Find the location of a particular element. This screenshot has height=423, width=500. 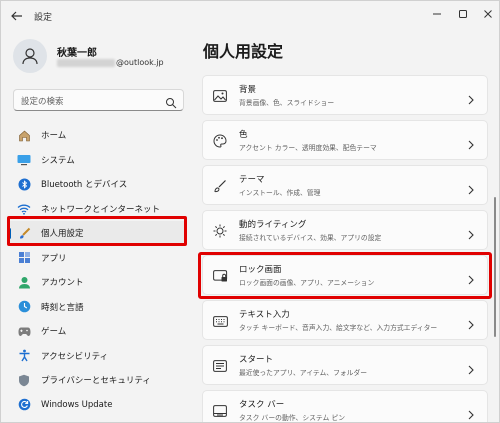

keyboard-icon is located at coordinates (220, 321).